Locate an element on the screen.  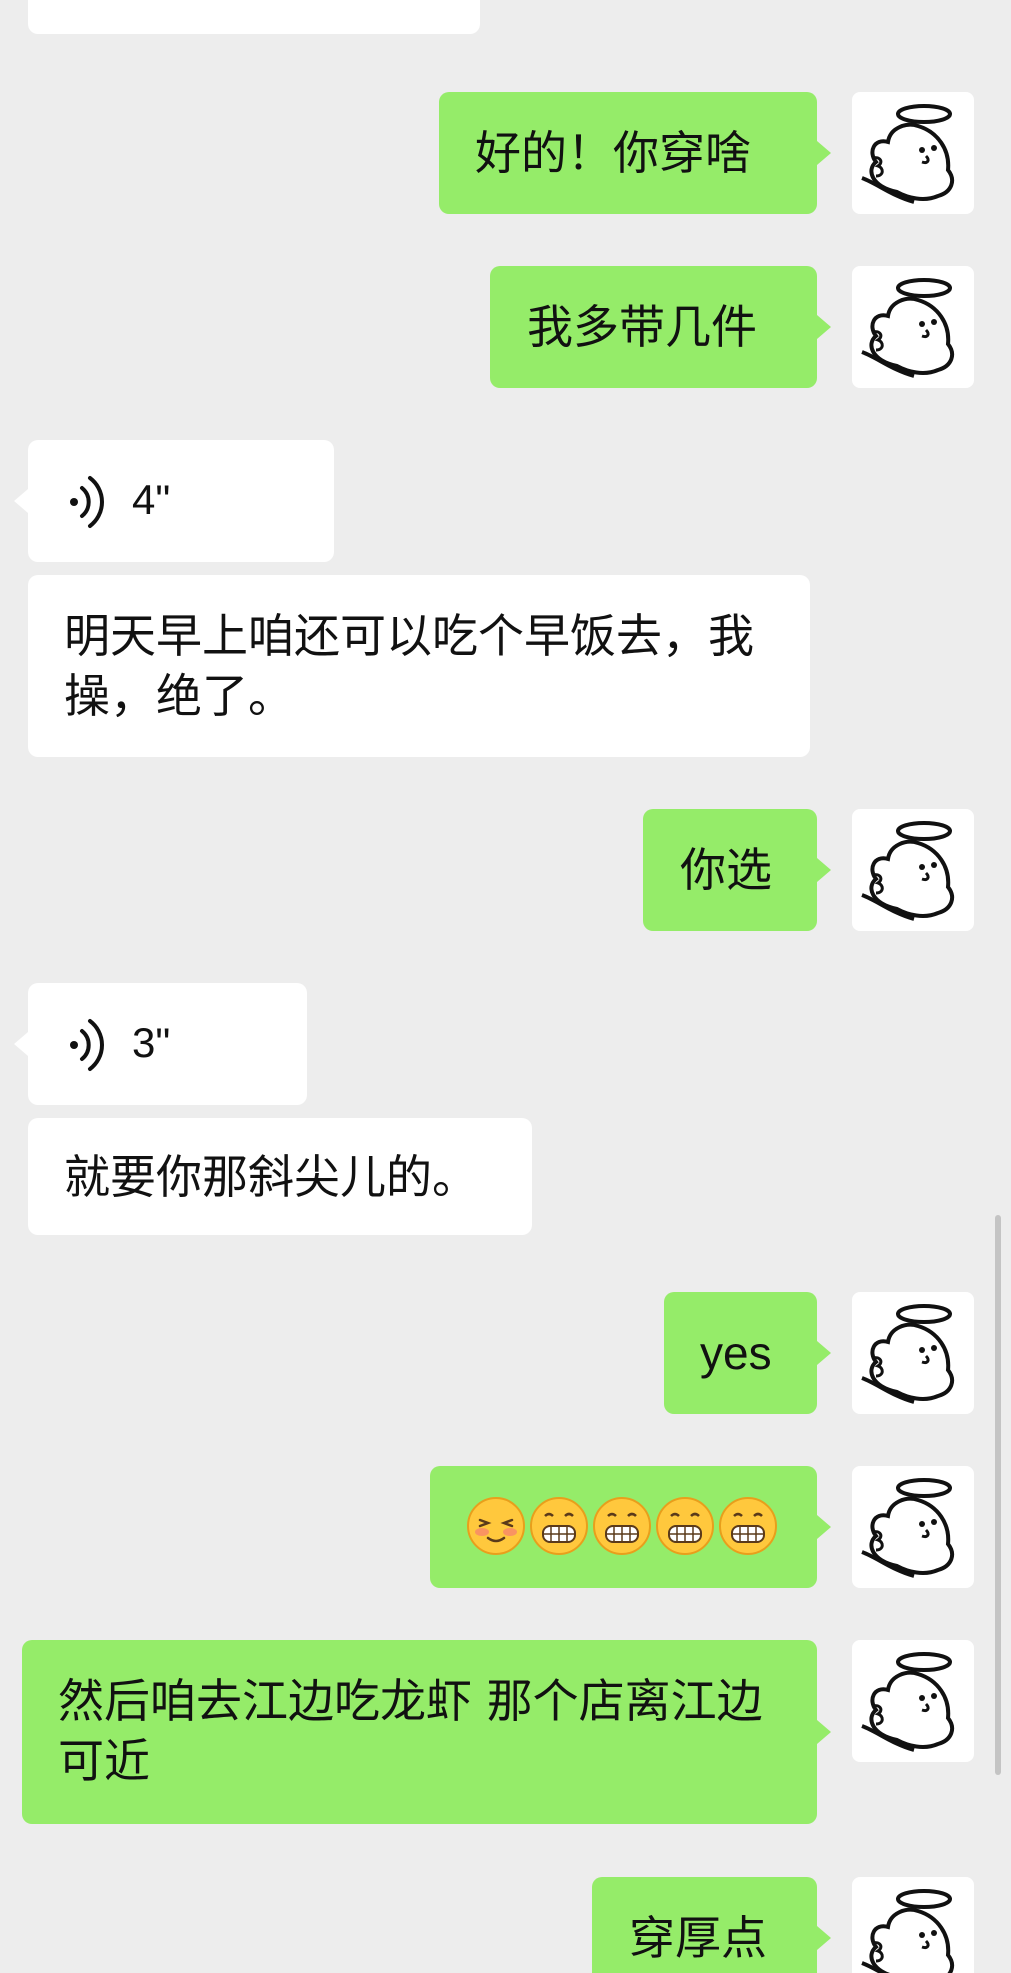
outgoing-message: 好的！你穿啥 is located at coordinates (635, 153).